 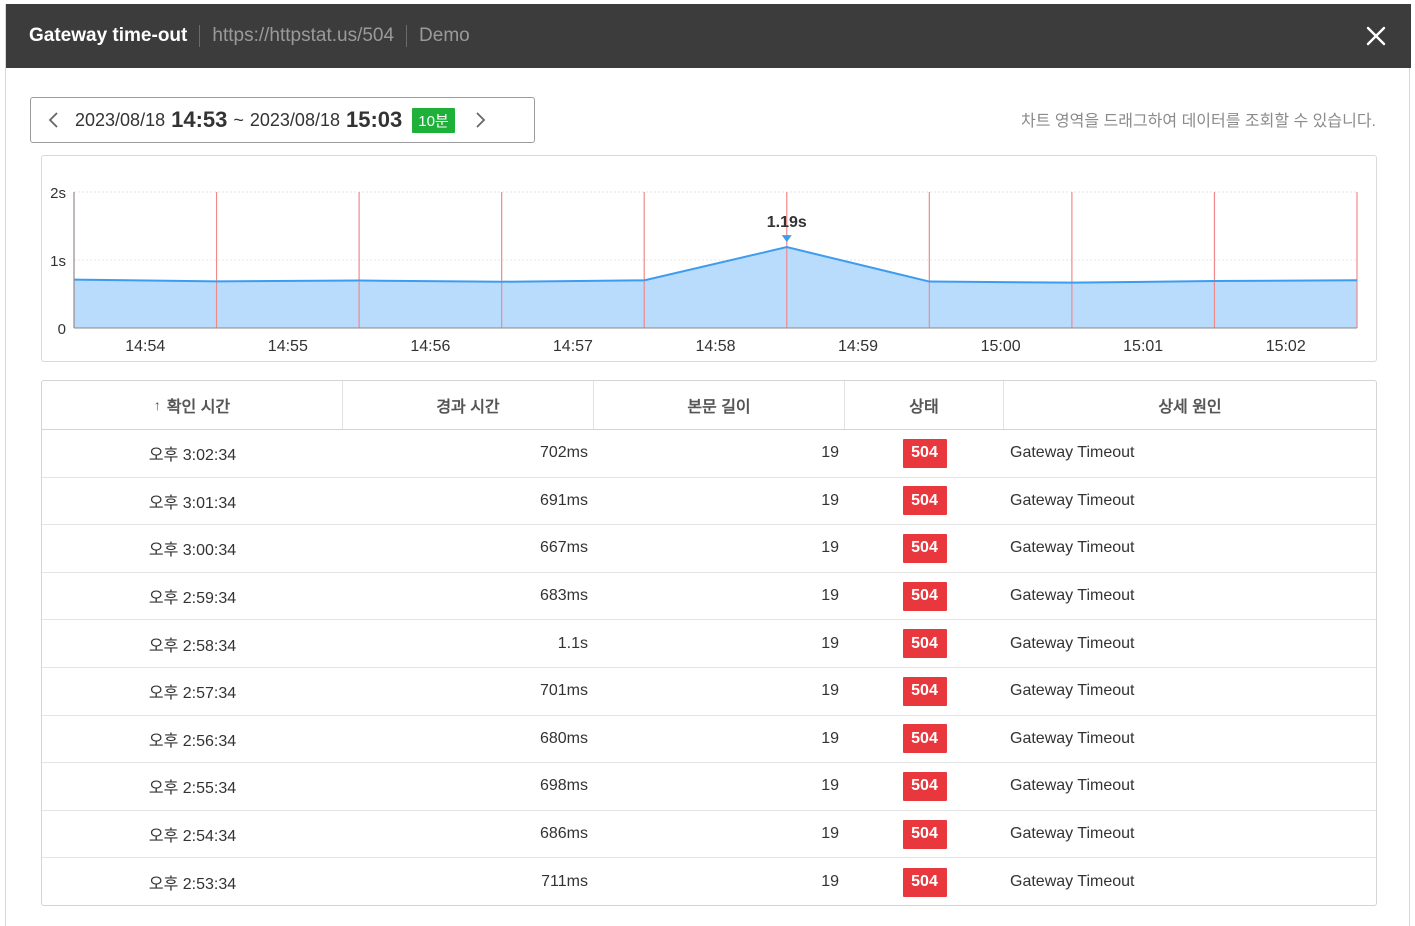 I want to click on drag-hint: 차트 영역을 드래그하여 데이터를 조회할 수 있습니다., so click(x=1198, y=121).